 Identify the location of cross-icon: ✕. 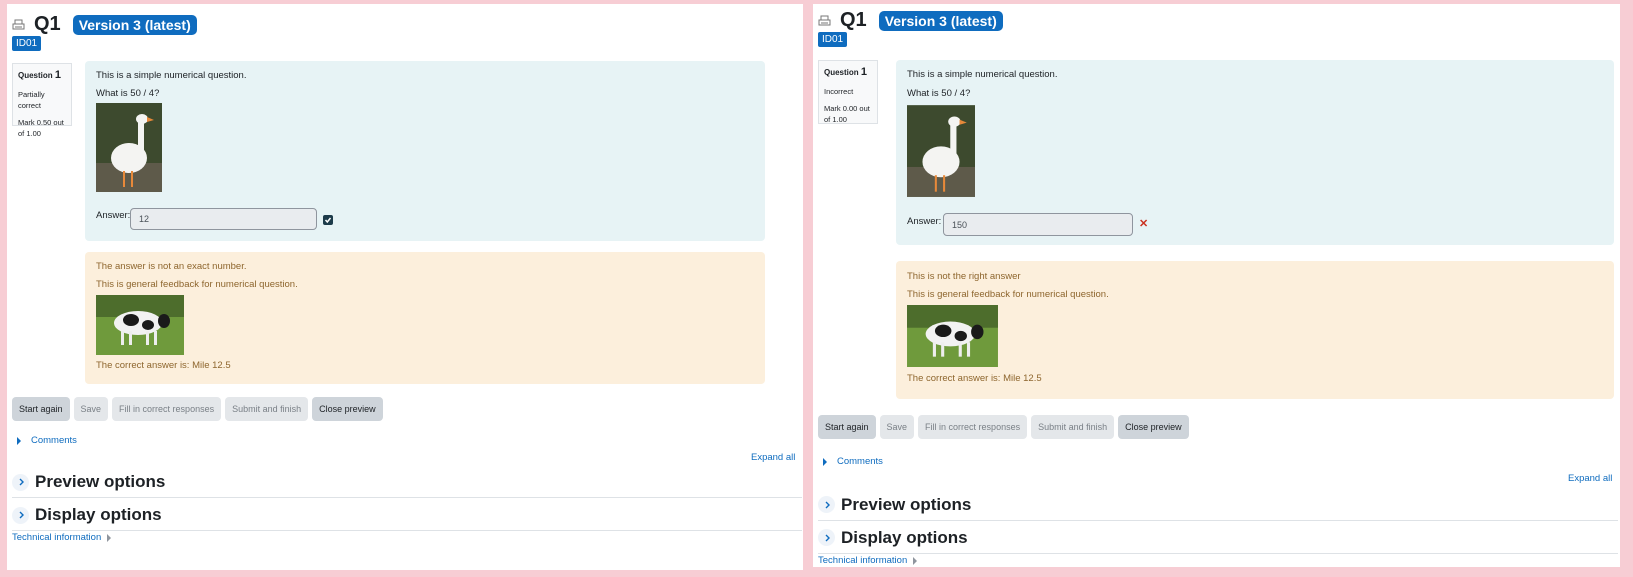
(1144, 224).